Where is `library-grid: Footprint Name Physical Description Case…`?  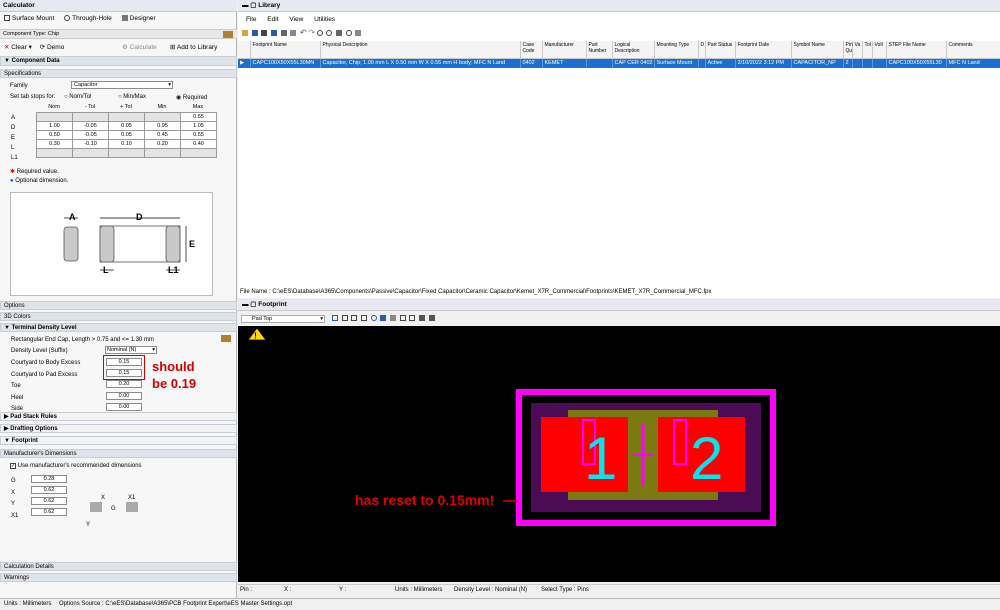 library-grid: Footprint Name Physical Description Case… is located at coordinates (619, 54).